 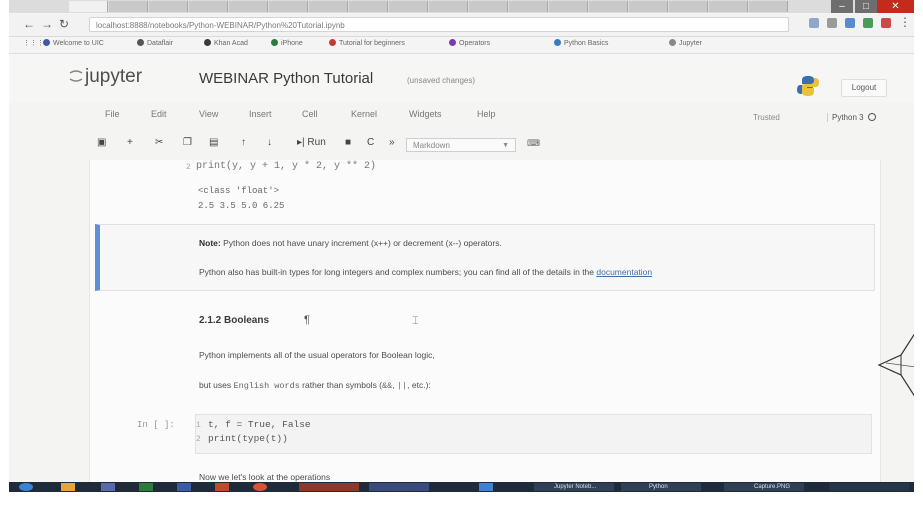 What do you see at coordinates (311, 142) in the screenshot?
I see `run-button: ▸| Run` at bounding box center [311, 142].